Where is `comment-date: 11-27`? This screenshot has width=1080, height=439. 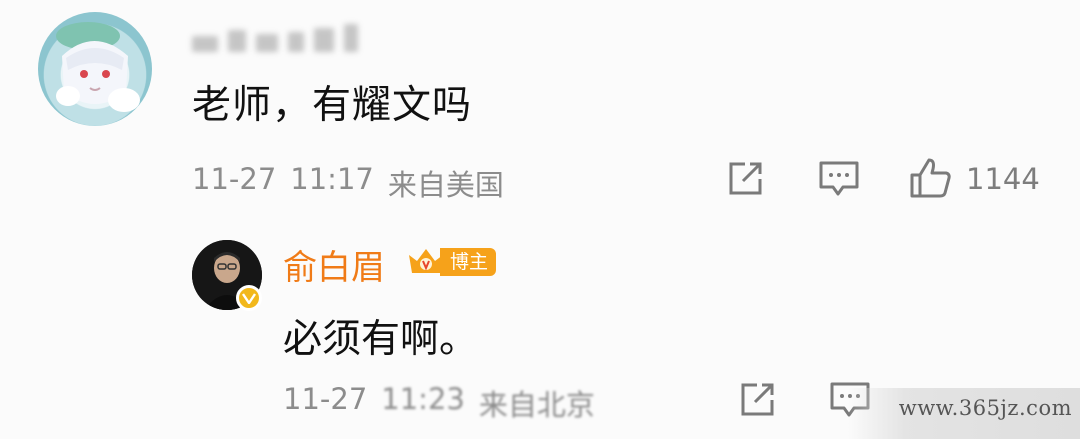
comment-date: 11-27 is located at coordinates (234, 179).